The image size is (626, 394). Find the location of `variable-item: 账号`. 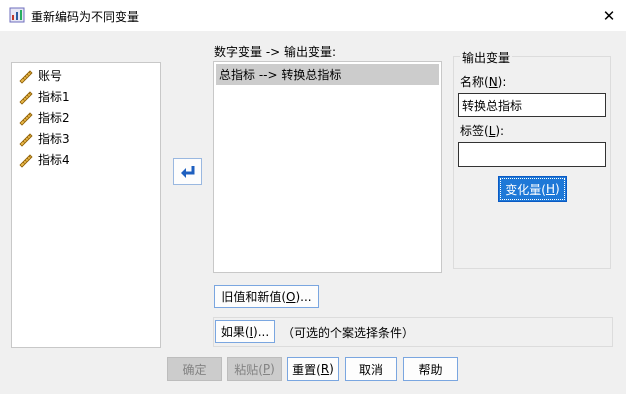

variable-item: 账号 is located at coordinates (86, 75).